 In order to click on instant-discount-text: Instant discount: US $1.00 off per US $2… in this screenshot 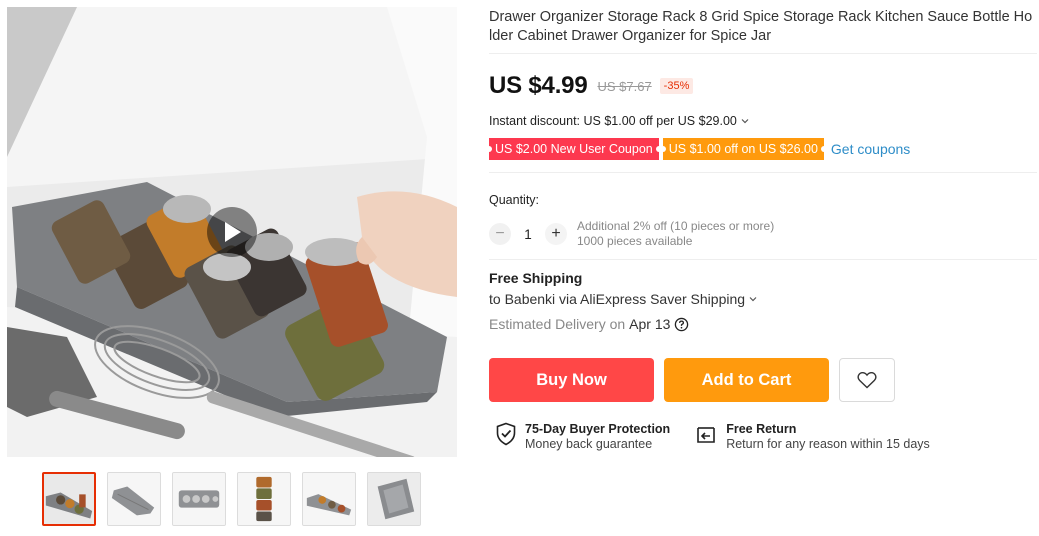, I will do `click(613, 121)`.